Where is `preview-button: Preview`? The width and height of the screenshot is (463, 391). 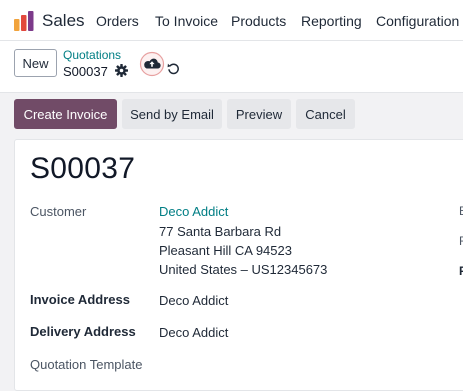 preview-button: Preview is located at coordinates (259, 114).